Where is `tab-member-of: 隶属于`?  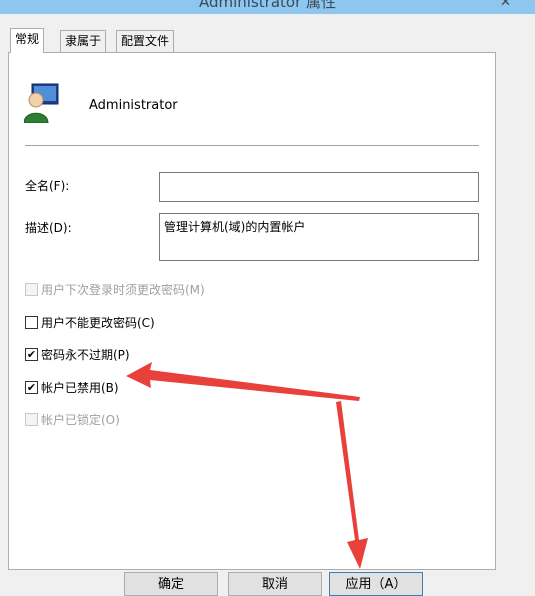
tab-member-of: 隶属于 is located at coordinates (83, 41).